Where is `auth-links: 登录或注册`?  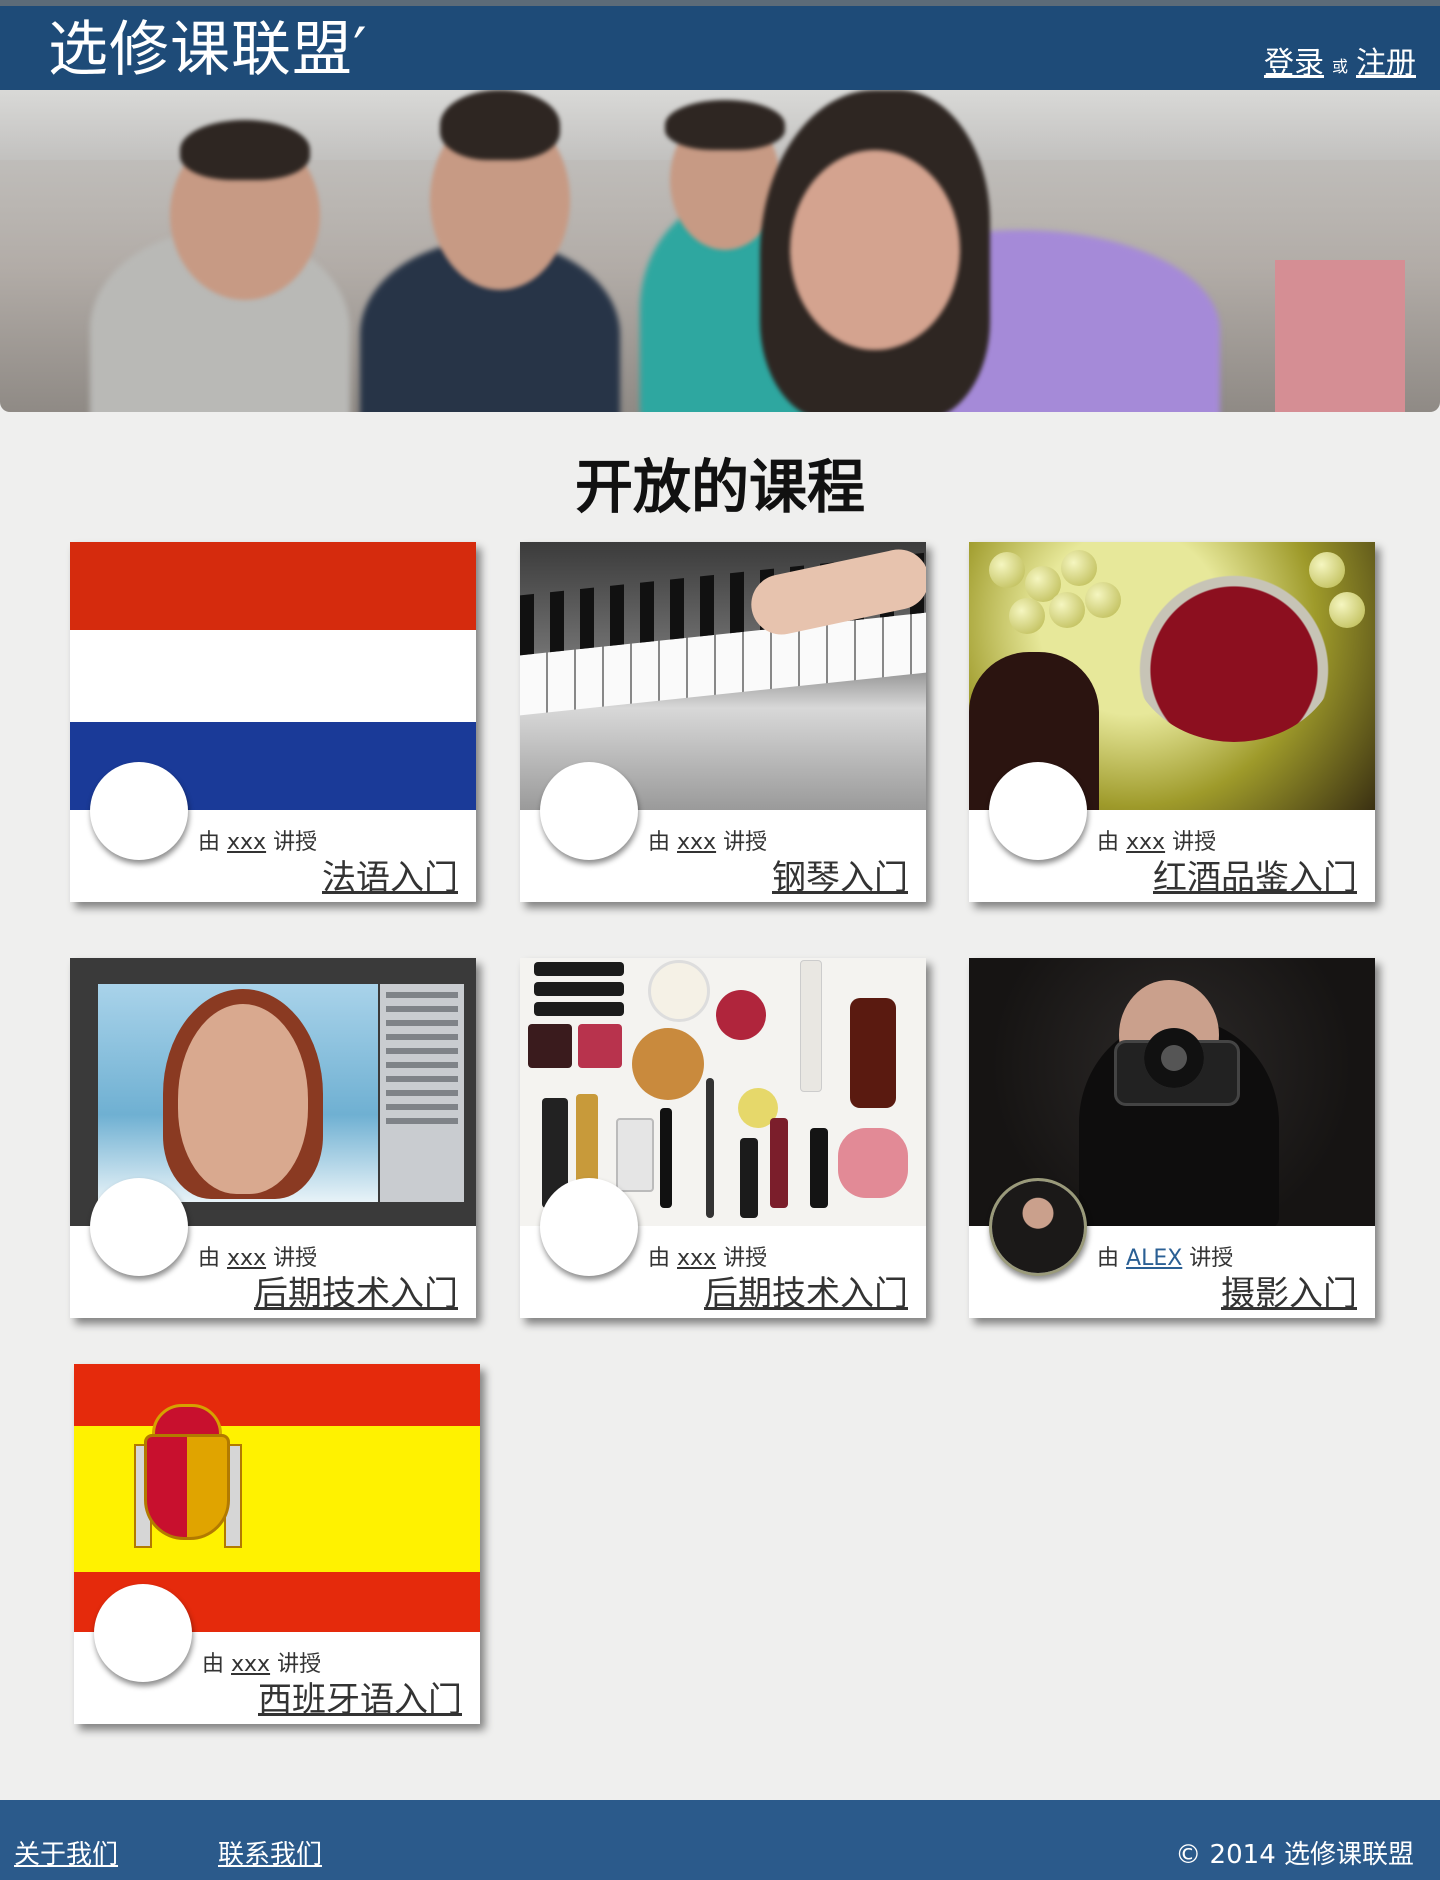 auth-links: 登录或注册 is located at coordinates (1340, 60).